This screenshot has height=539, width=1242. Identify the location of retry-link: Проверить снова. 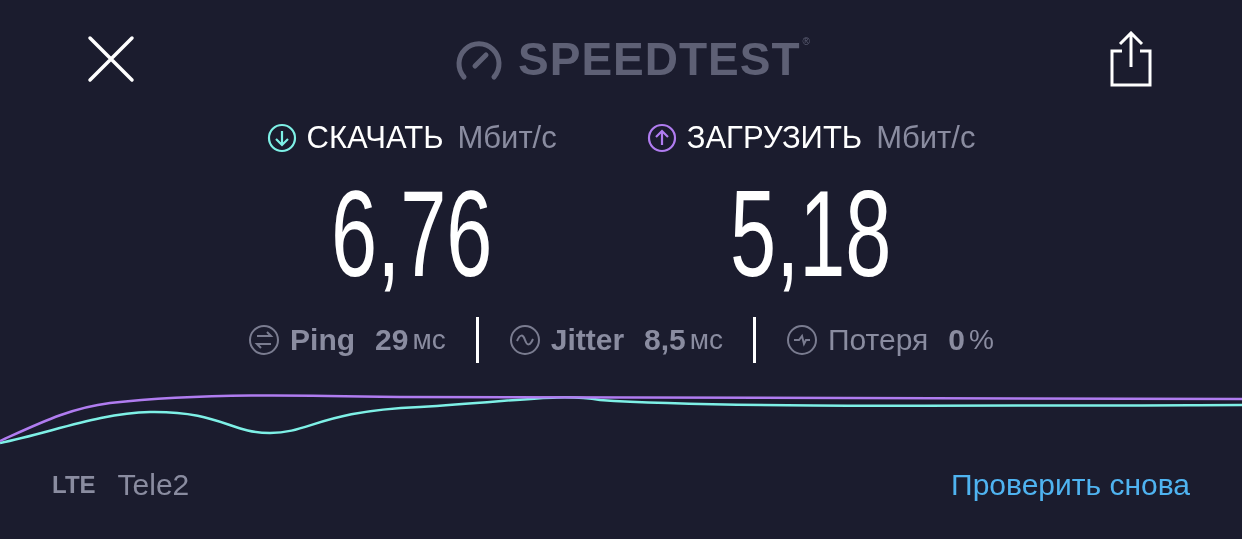
(1070, 485).